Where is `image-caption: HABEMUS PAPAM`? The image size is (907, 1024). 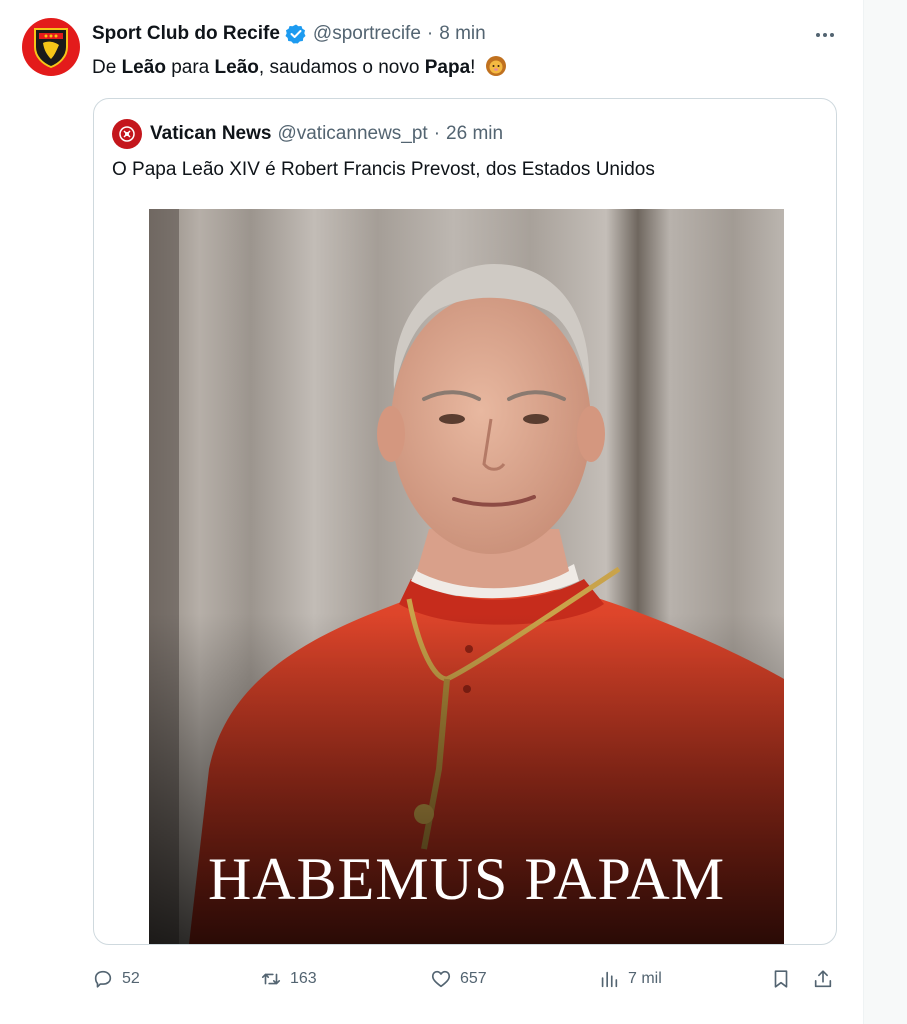 image-caption: HABEMUS PAPAM is located at coordinates (466, 879).